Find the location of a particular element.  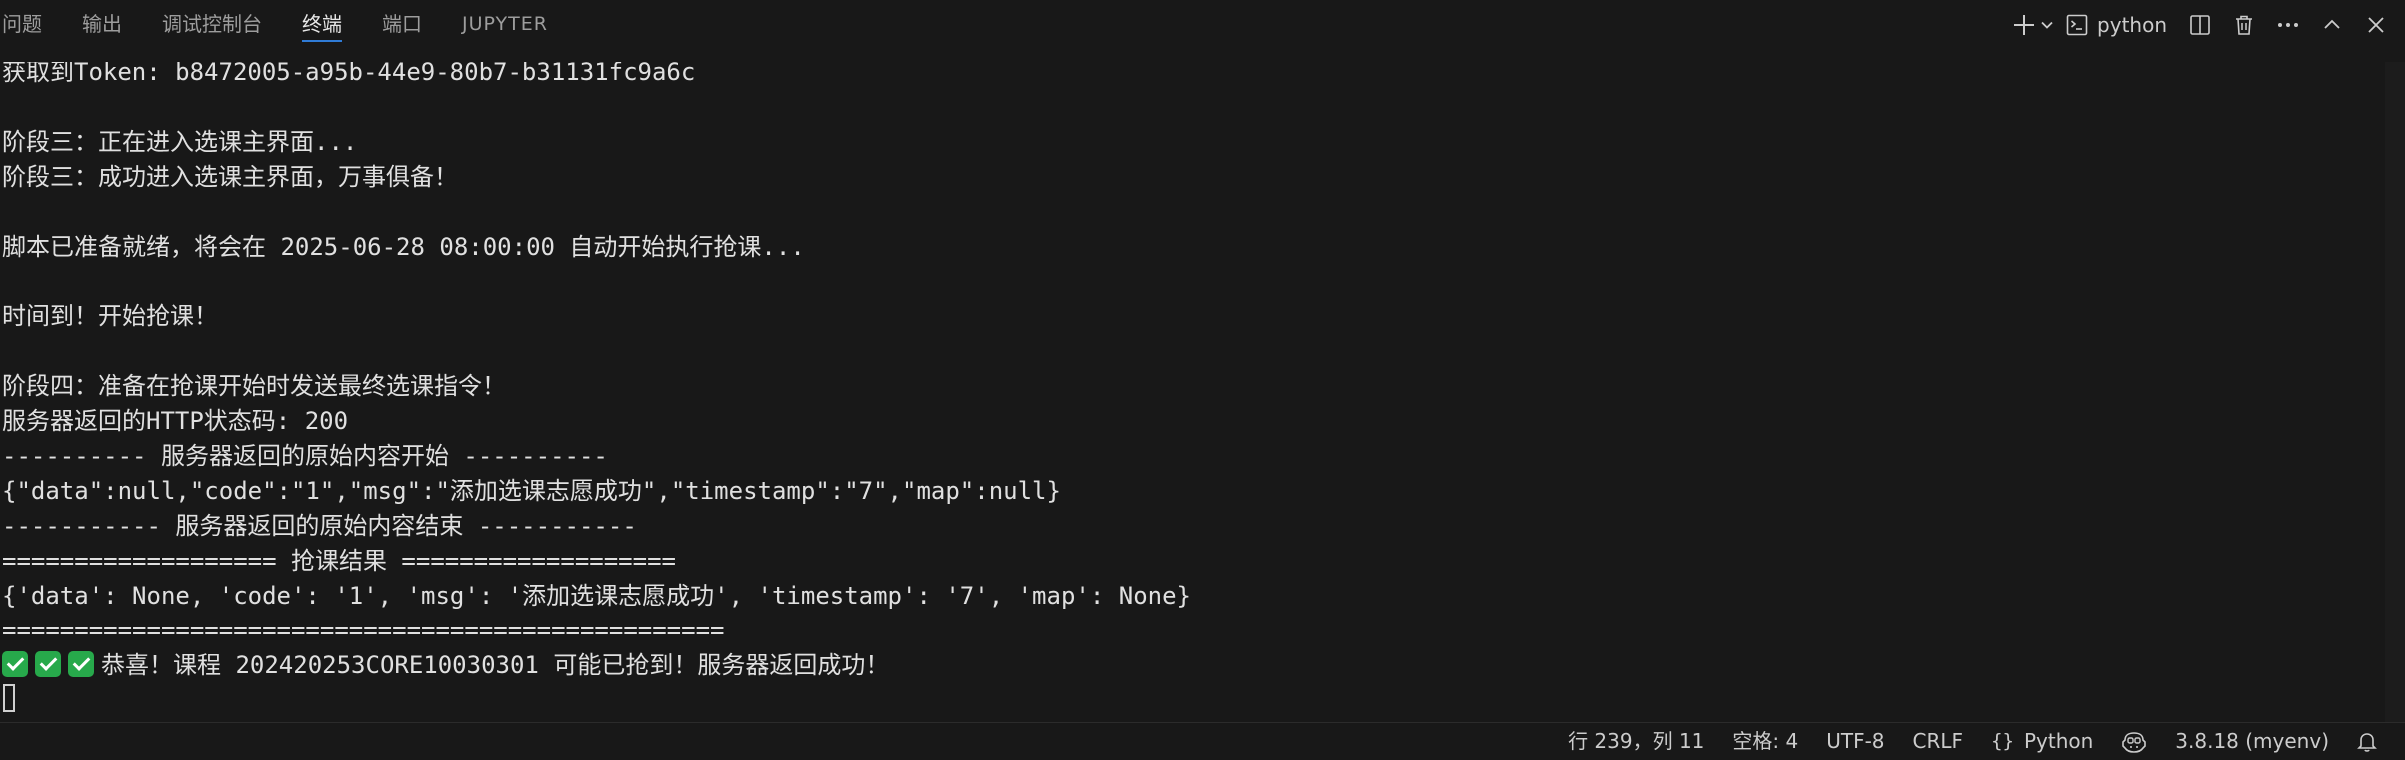

close-icon is located at coordinates (2376, 25).